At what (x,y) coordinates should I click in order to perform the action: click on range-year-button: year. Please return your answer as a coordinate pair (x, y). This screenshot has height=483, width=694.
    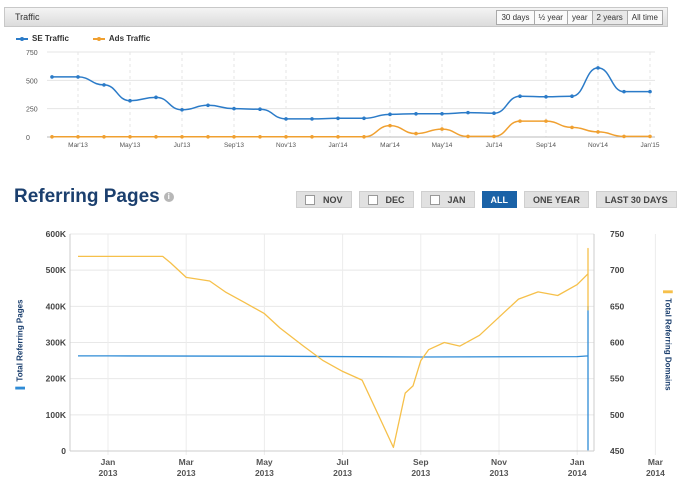
    Looking at the image, I should click on (579, 17).